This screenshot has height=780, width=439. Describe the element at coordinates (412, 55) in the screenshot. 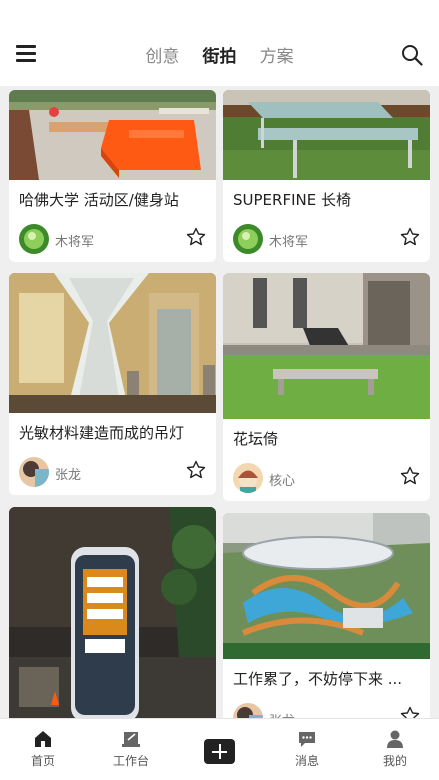

I see `search-icon` at that location.